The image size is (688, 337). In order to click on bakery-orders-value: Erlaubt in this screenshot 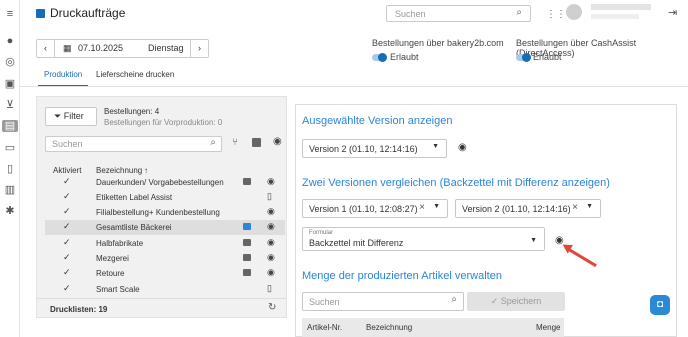, I will do `click(404, 57)`.